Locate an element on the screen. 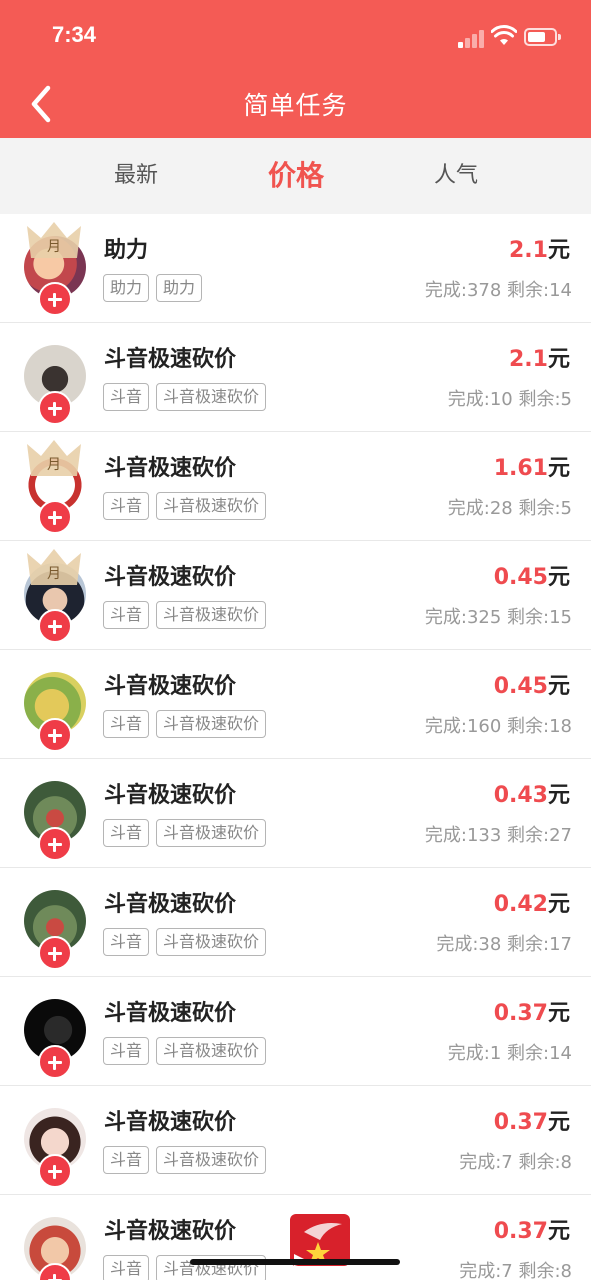 Image resolution: width=591 pixels, height=1280 pixels. task-stats: 完成:28 剩余:5 is located at coordinates (510, 507).